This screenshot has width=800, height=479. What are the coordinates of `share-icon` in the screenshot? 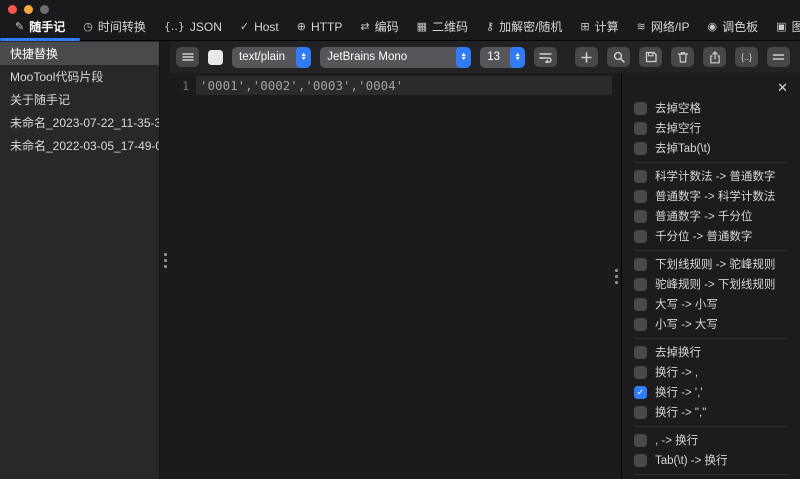 It's located at (715, 57).